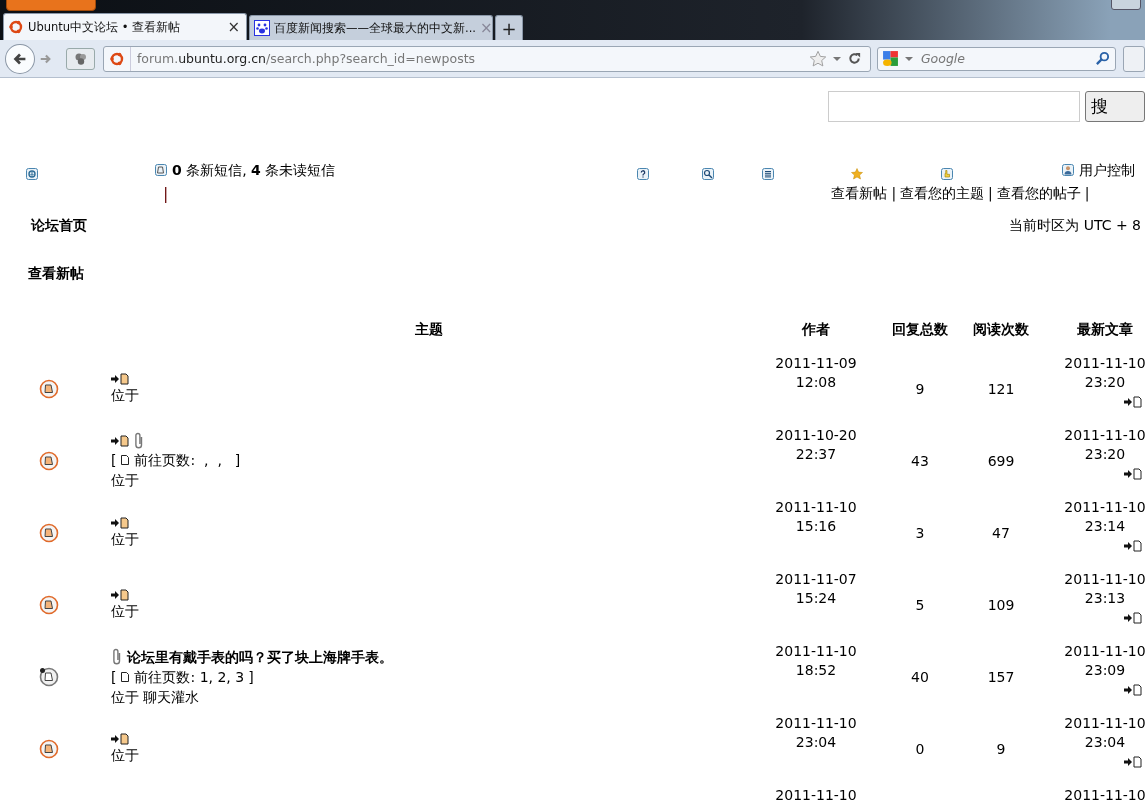 The image size is (1145, 804). I want to click on post-time: 22:37, so click(816, 454).